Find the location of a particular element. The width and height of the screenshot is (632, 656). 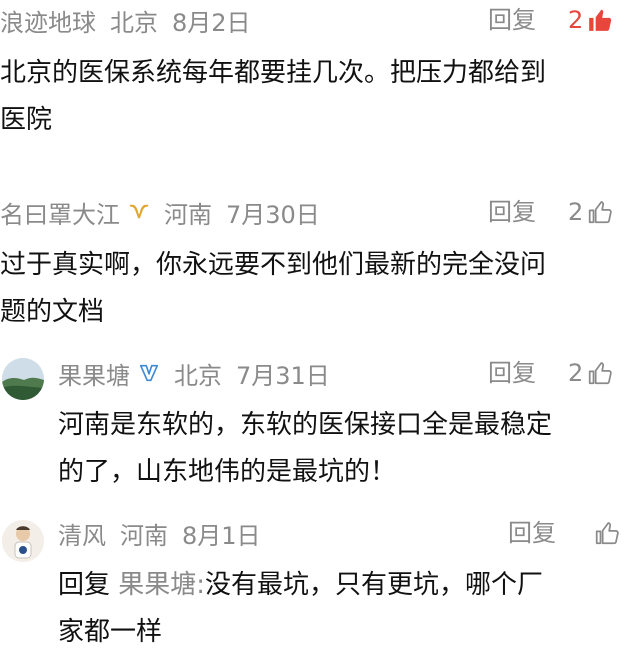

comment-username: 果果塘 is located at coordinates (94, 373).